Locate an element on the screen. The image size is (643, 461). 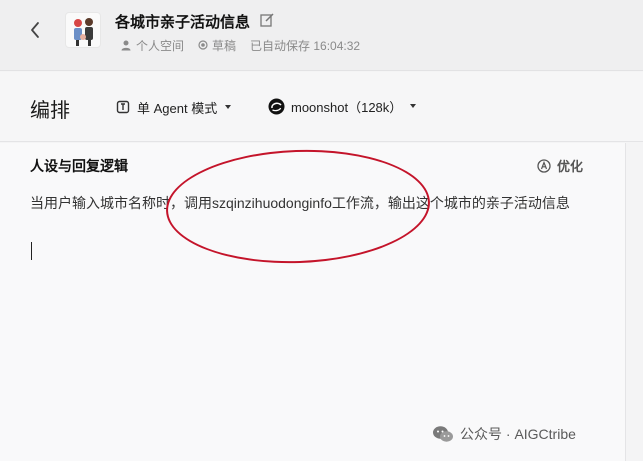
watermark: 公众号 · AIGCtribe is located at coordinates (504, 434).